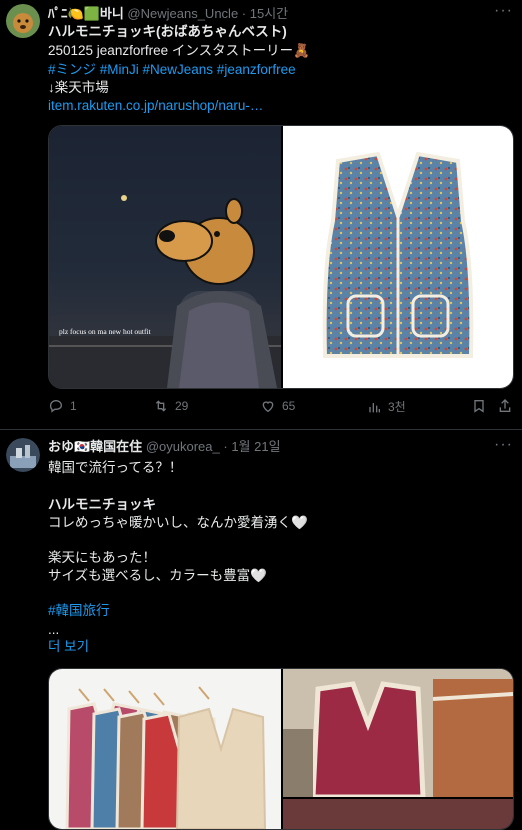  Describe the element at coordinates (386, 406) in the screenshot. I see `views-button: 3천` at that location.